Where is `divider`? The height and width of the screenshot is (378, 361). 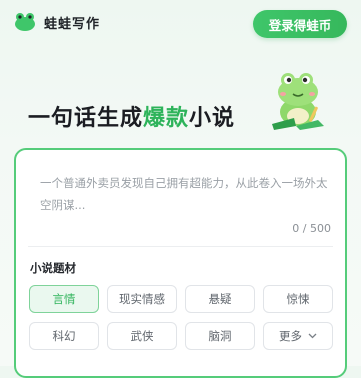 divider is located at coordinates (180, 246).